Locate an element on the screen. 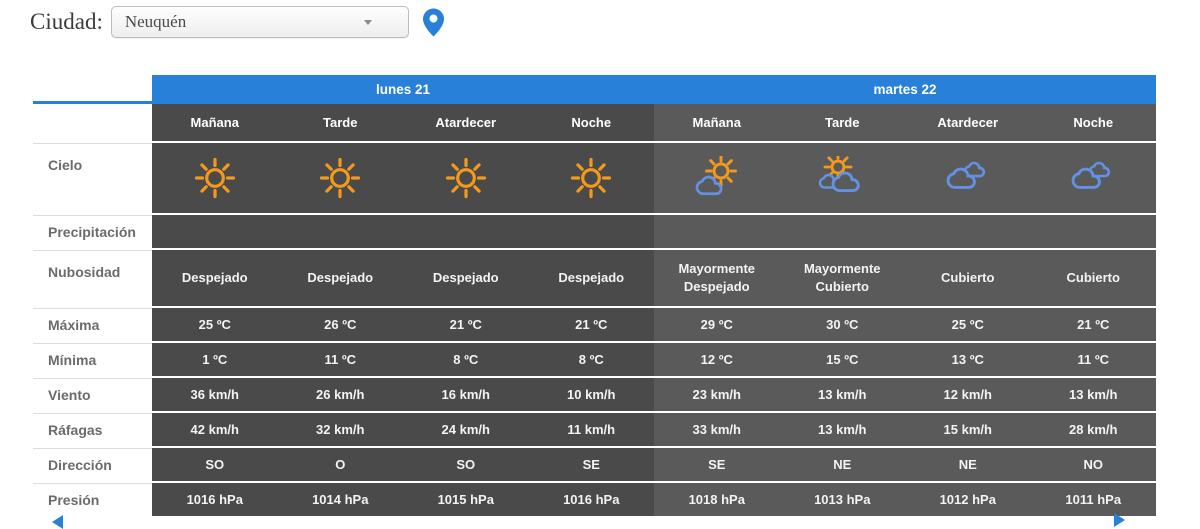  forecast-cell: 1012 hPa is located at coordinates (967, 499).